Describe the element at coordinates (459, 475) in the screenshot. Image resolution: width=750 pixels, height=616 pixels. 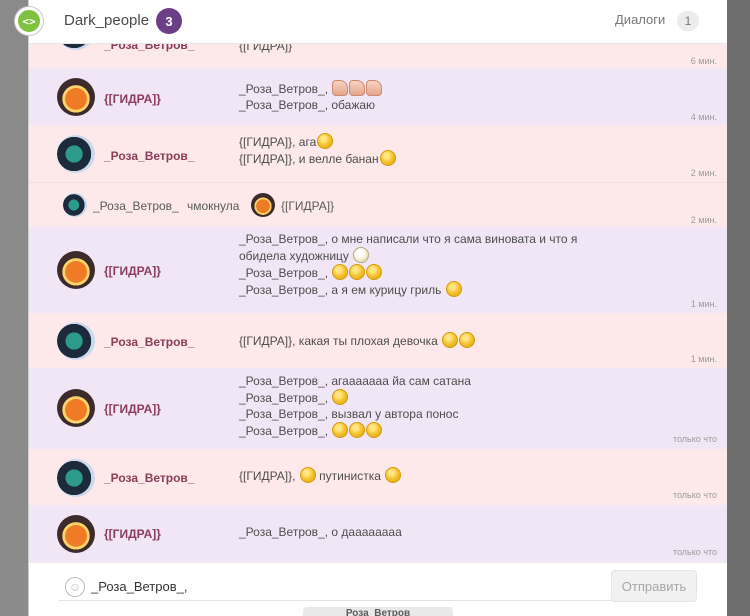
I see `message-text: {[ГИДРА]}, путинистка` at that location.